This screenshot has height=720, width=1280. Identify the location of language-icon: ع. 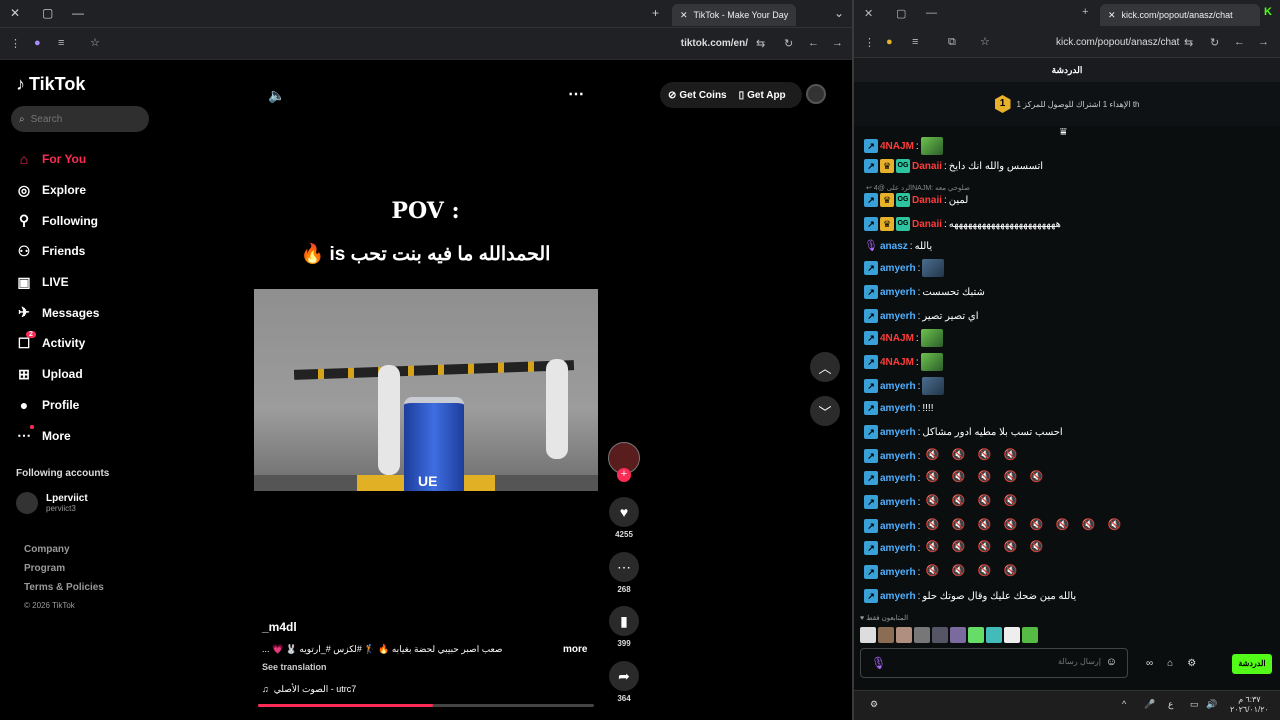
(1170, 704).